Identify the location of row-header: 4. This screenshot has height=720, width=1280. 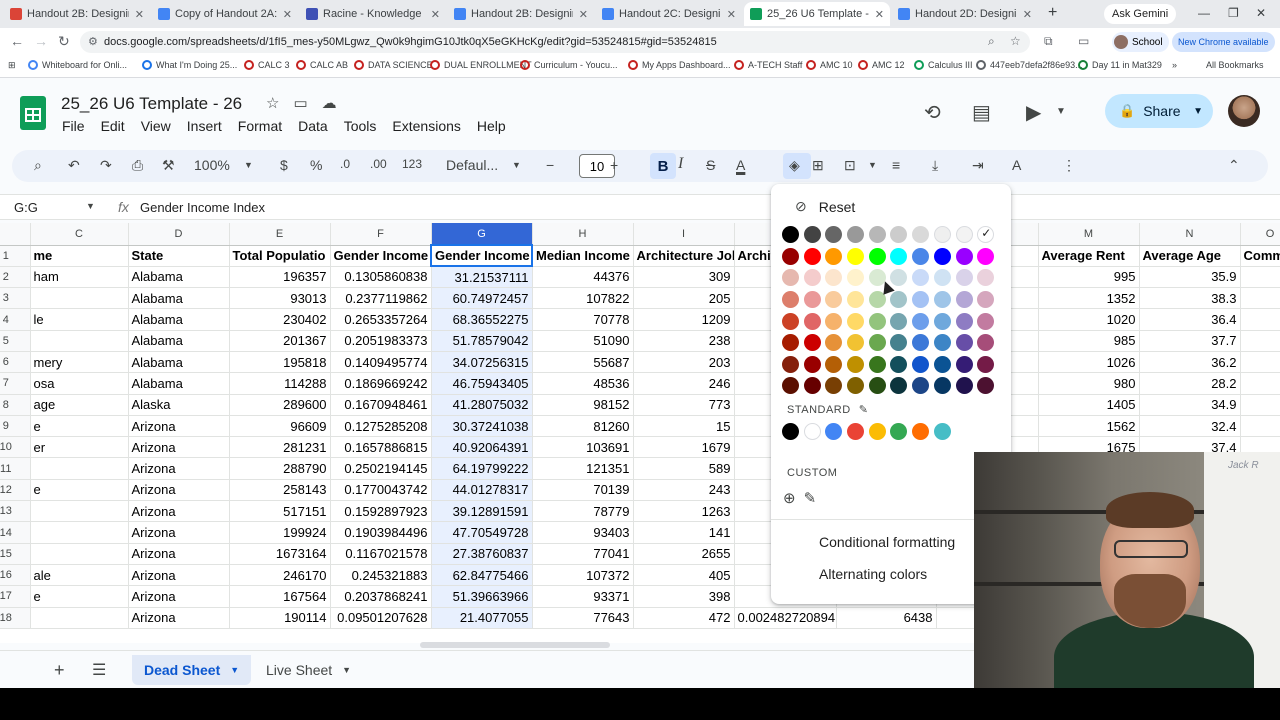
(15, 319).